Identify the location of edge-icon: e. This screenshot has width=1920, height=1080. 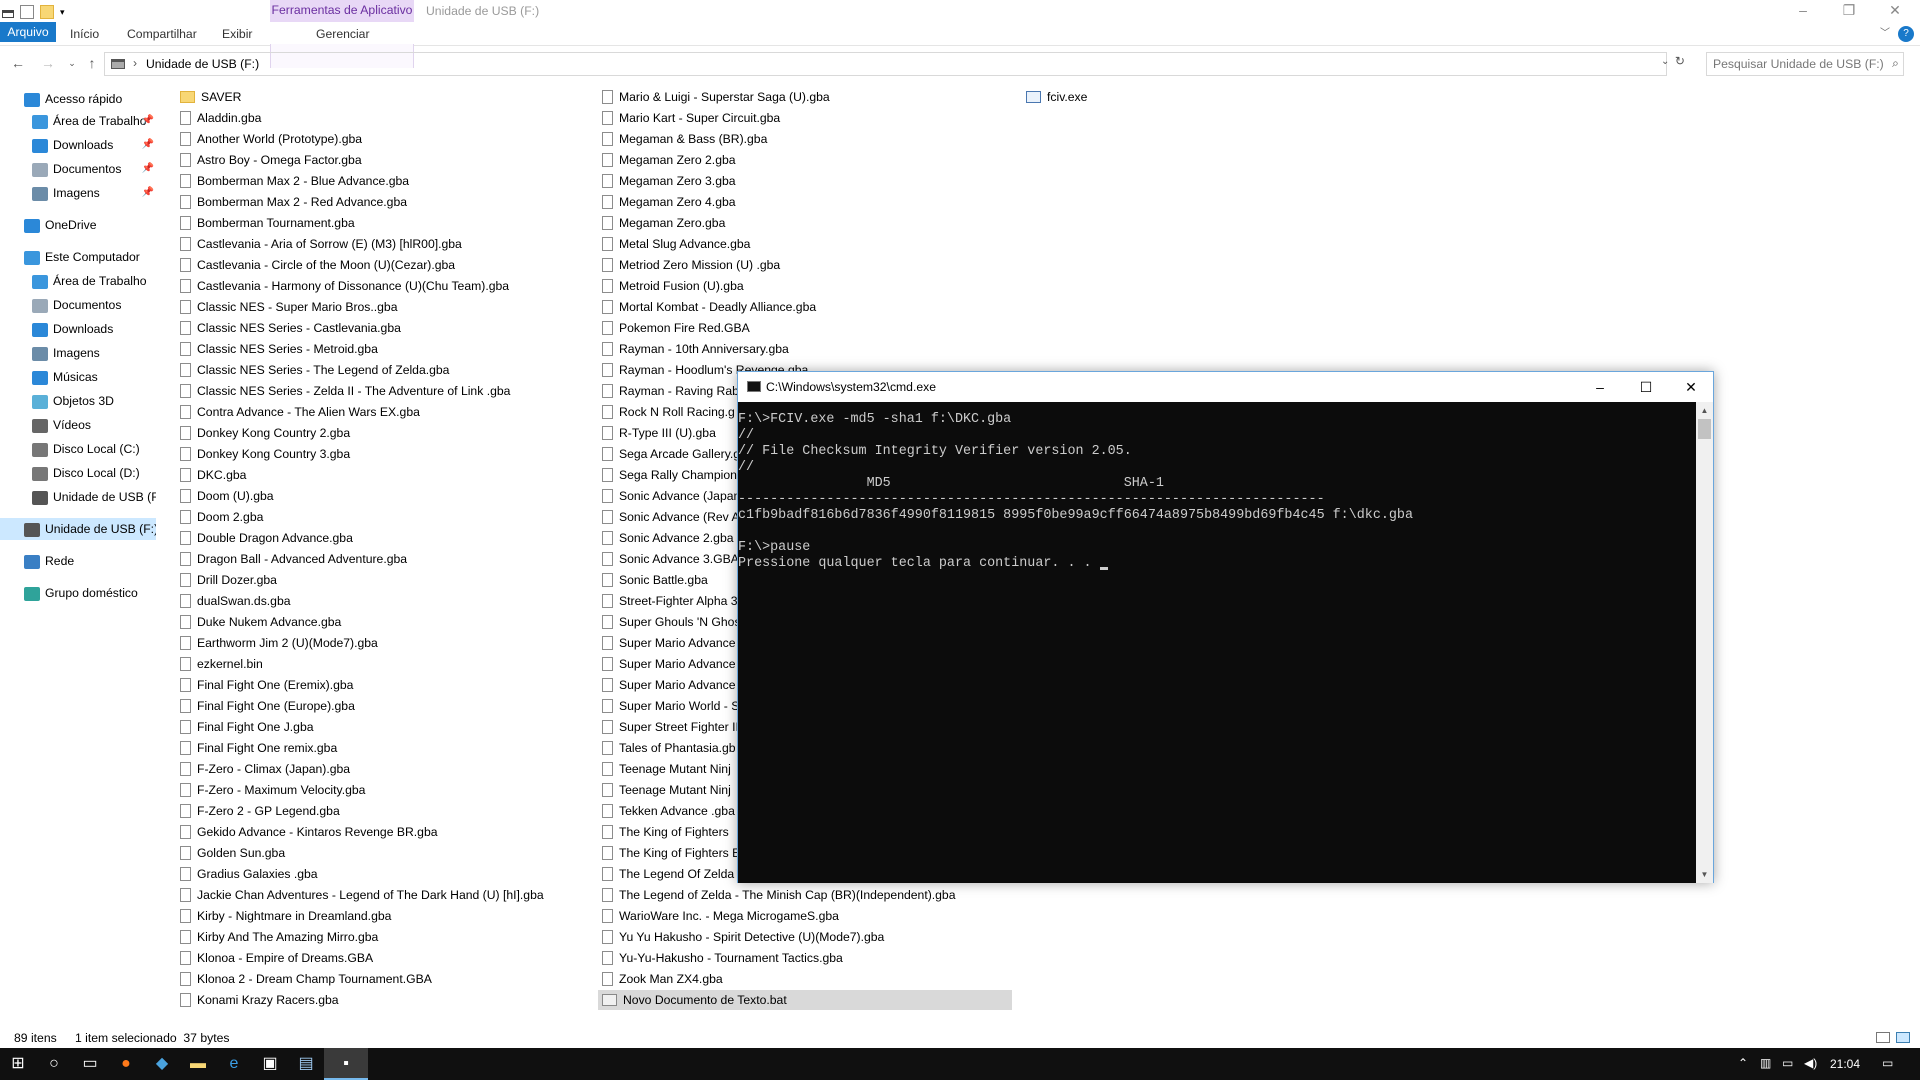
(234, 1064).